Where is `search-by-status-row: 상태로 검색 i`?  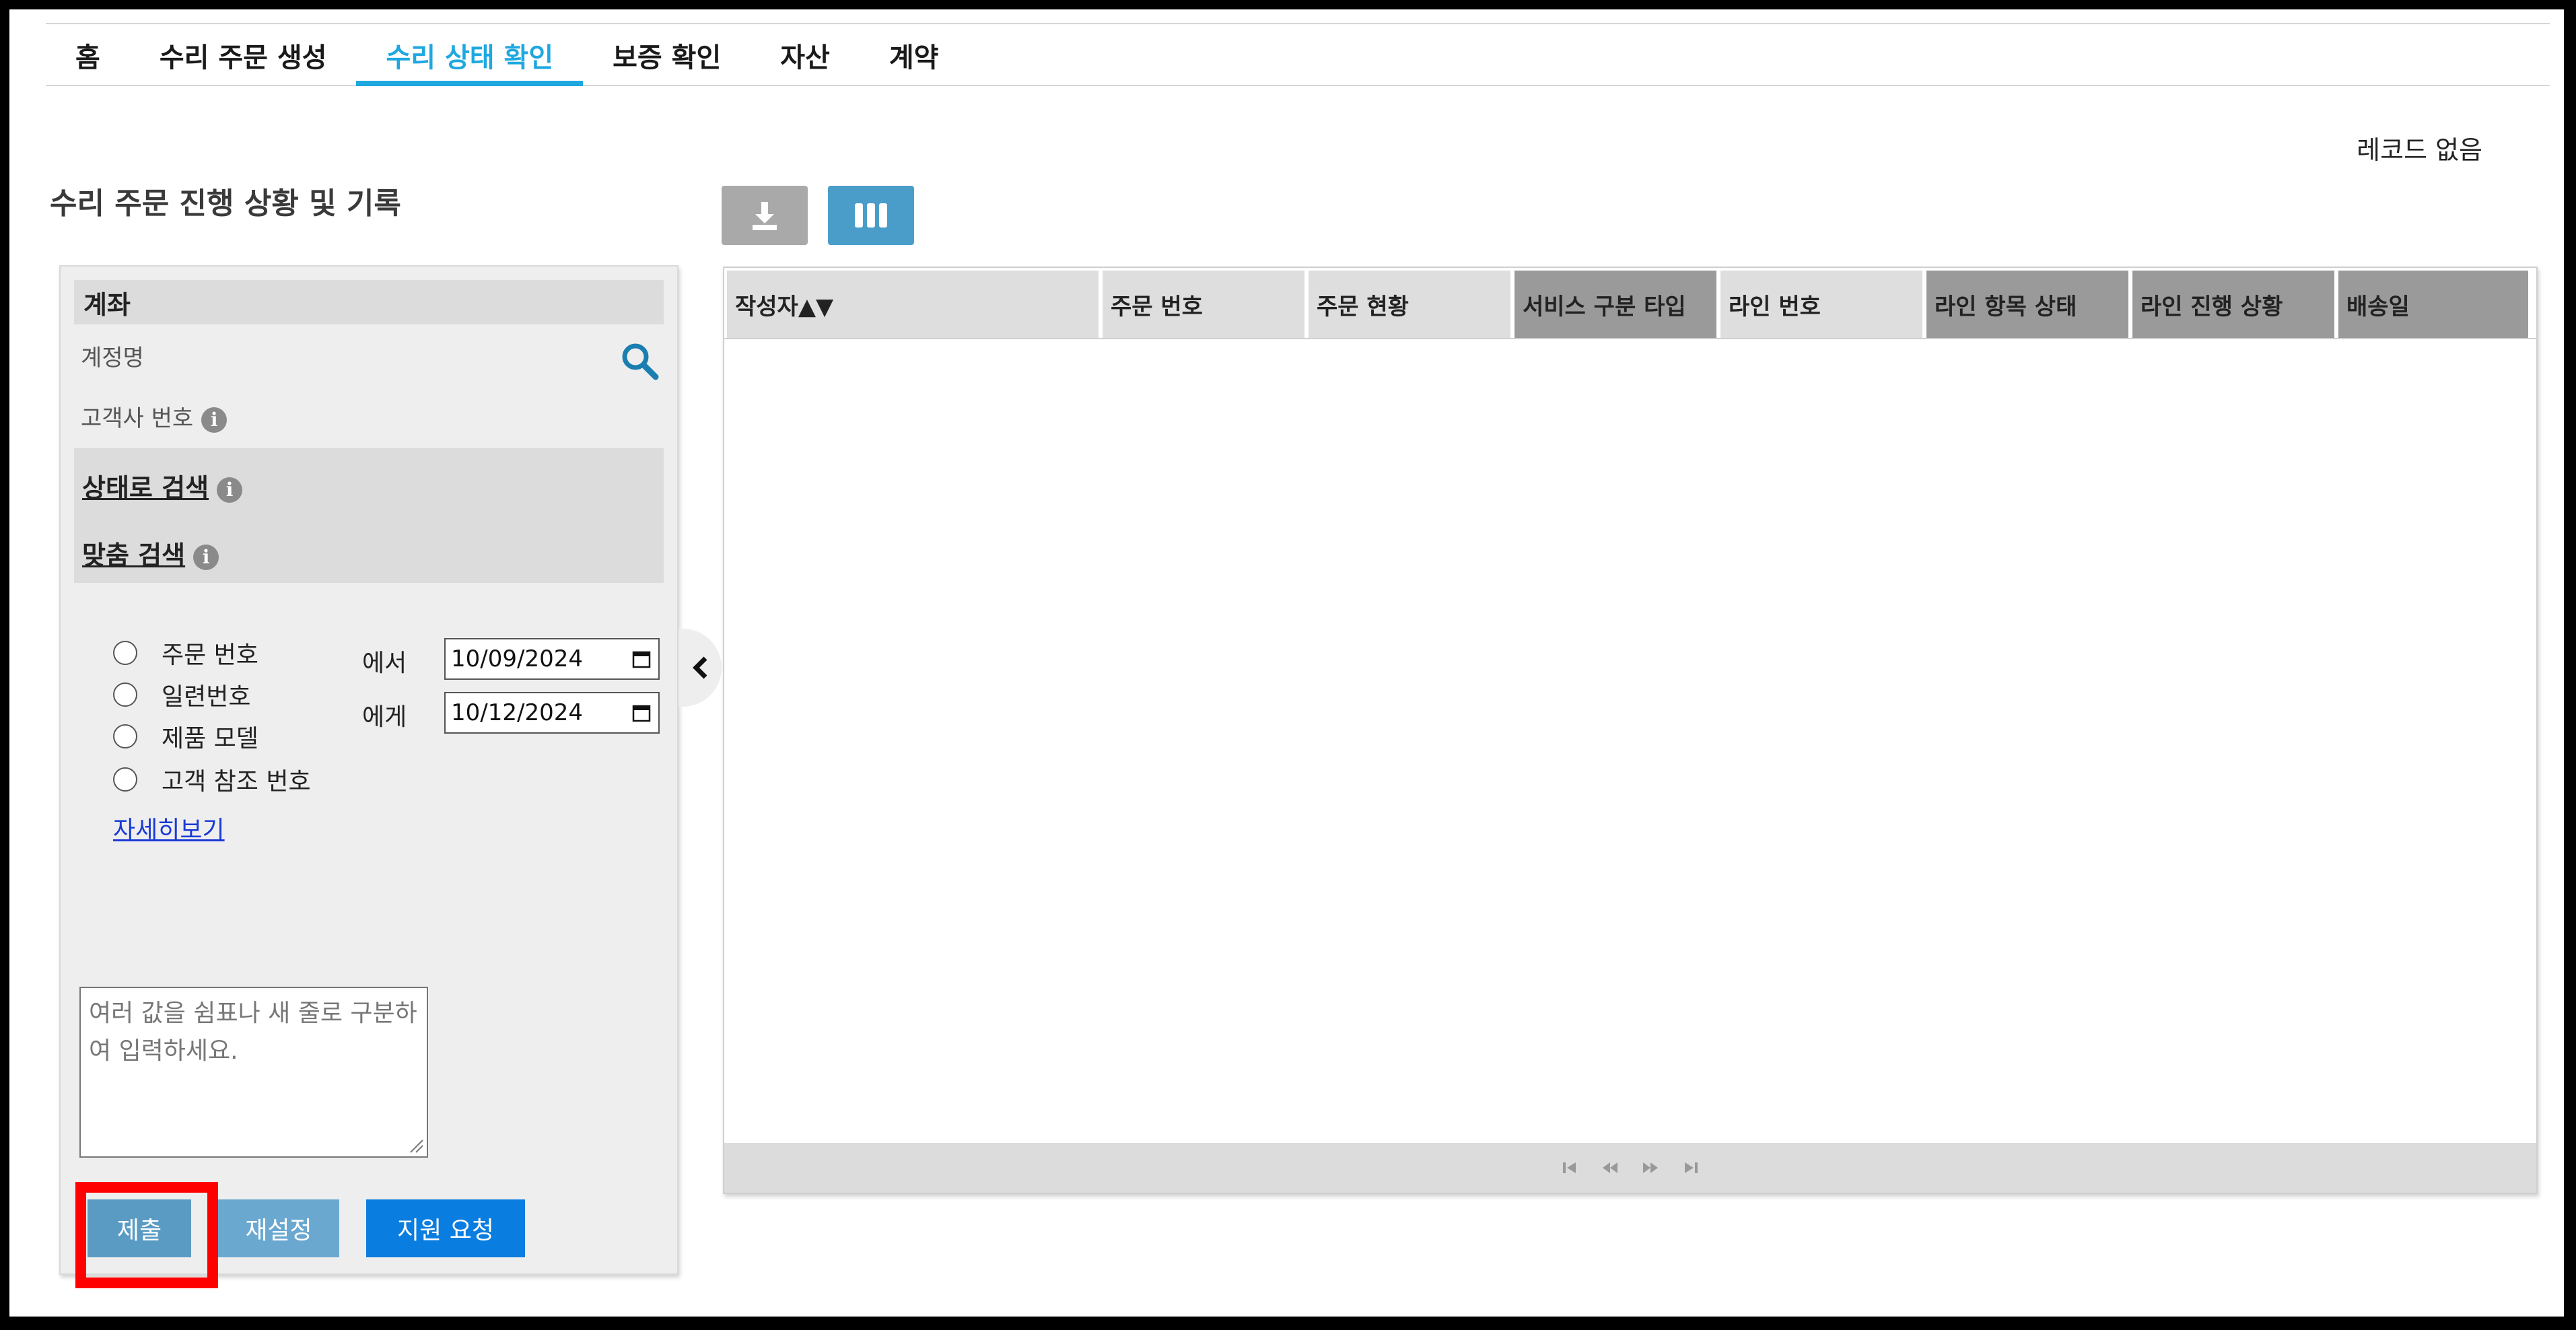 search-by-status-row: 상태로 검색 i is located at coordinates (162, 485).